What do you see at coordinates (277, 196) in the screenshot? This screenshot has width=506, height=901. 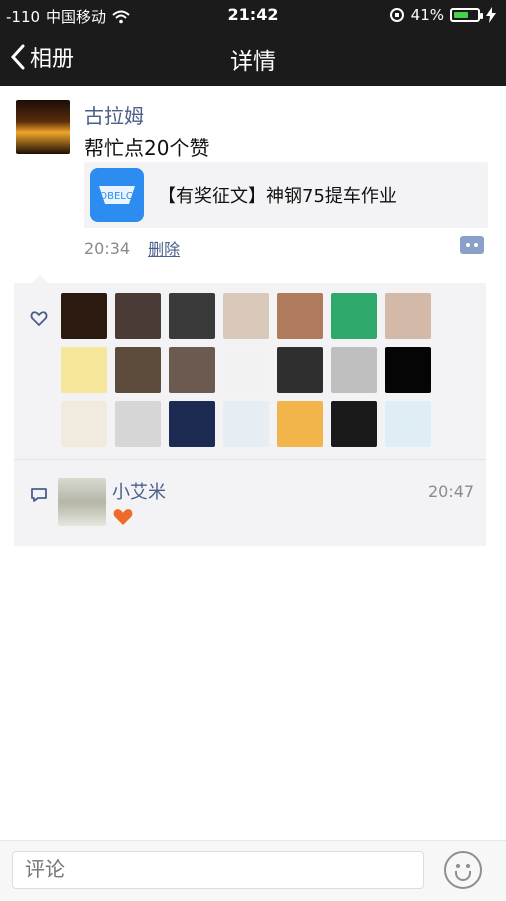 I see `shared-link-title: 【有奖征文】神钢75提车作业` at bounding box center [277, 196].